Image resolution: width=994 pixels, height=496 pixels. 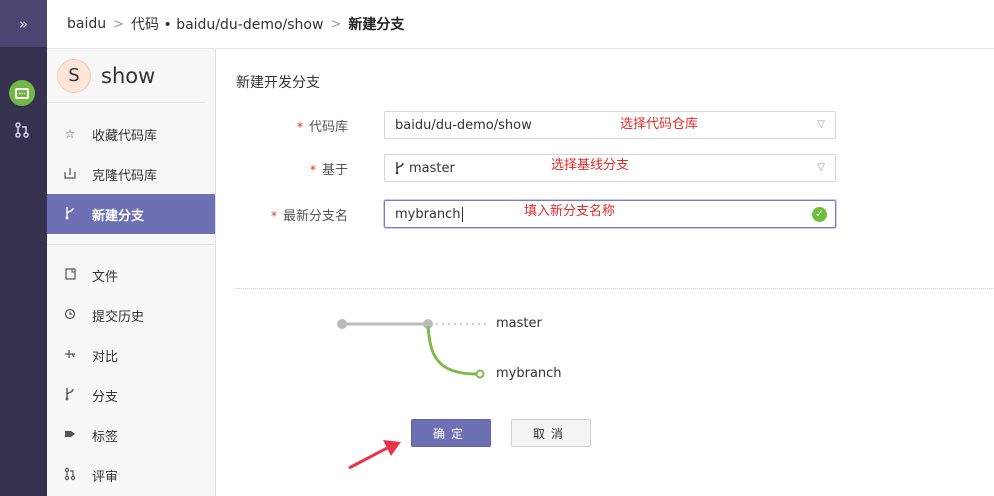 I want to click on name-label: * 最新分支名, so click(x=309, y=216).